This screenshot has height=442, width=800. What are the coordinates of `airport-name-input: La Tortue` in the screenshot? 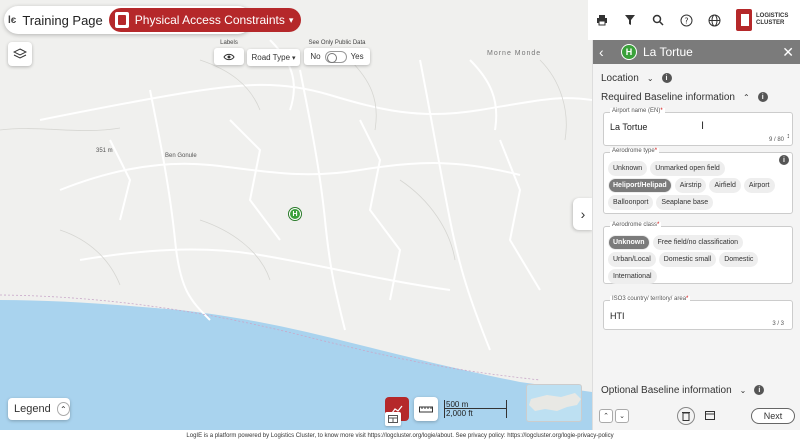 It's located at (628, 127).